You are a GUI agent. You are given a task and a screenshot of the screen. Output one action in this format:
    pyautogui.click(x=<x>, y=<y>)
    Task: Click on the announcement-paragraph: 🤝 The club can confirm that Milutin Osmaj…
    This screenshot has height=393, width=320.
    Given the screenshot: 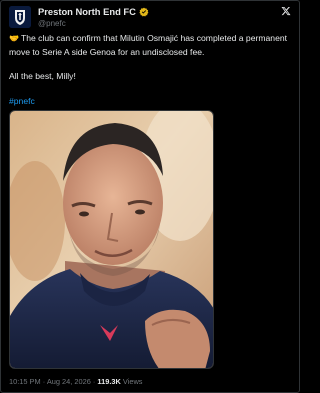 What is the action you would take?
    pyautogui.click(x=151, y=45)
    